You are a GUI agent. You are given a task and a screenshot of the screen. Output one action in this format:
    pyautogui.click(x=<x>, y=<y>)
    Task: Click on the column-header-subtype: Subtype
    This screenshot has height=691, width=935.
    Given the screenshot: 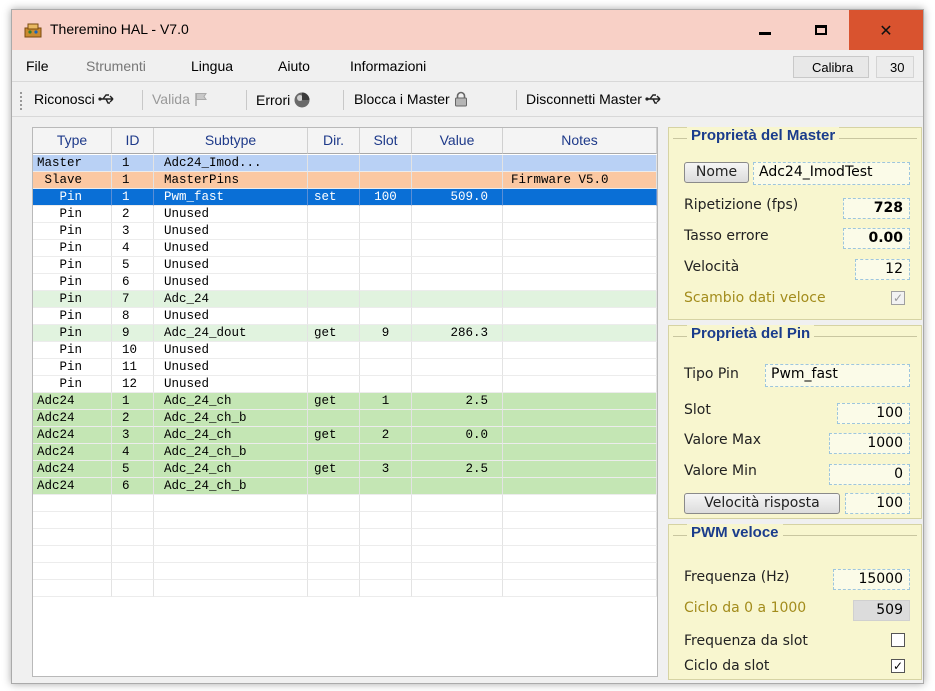 What is the action you would take?
    pyautogui.click(x=231, y=141)
    